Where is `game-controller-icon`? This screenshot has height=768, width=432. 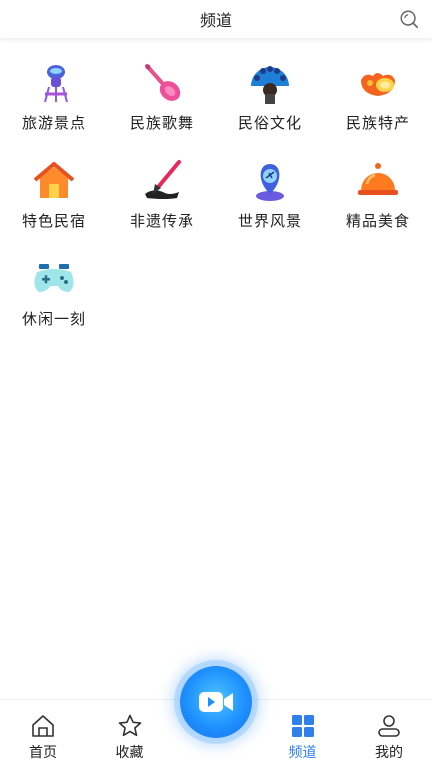 game-controller-icon is located at coordinates (54, 278).